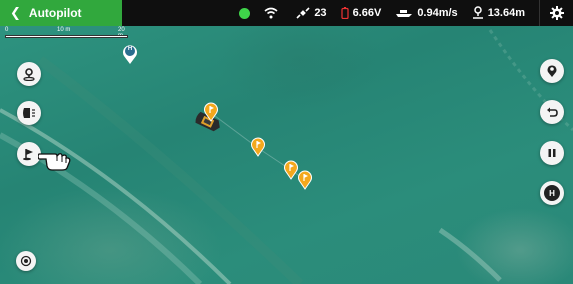 Image resolution: width=573 pixels, height=284 pixels. What do you see at coordinates (367, 13) in the screenshot?
I see `battery-voltage: 6.66V` at bounding box center [367, 13].